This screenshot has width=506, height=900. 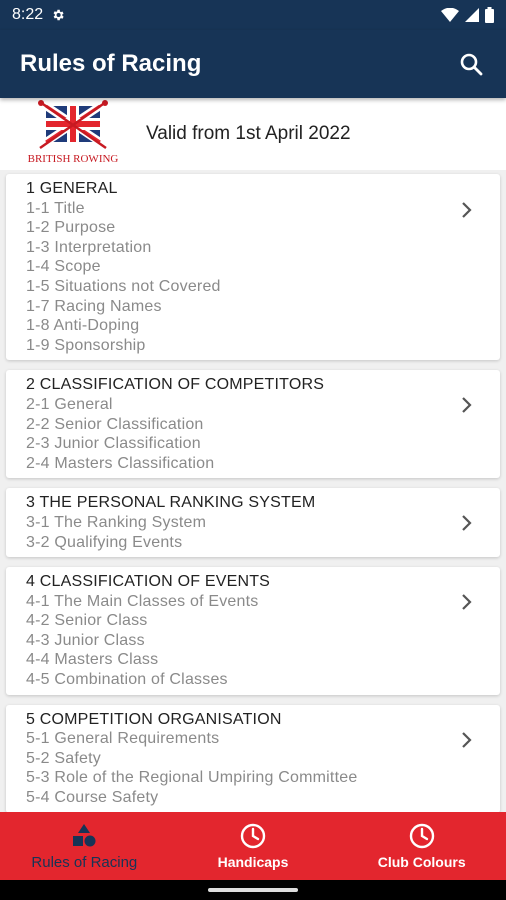 What do you see at coordinates (73, 159) in the screenshot?
I see `logo-text: BRITISH ROWING` at bounding box center [73, 159].